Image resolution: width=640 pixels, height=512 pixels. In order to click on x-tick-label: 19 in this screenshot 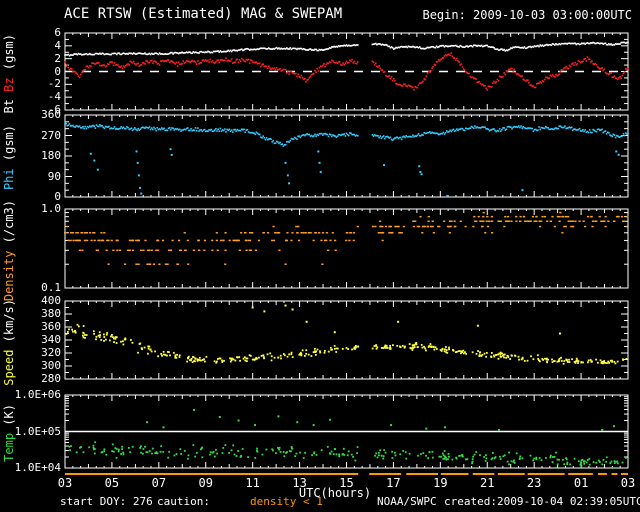, I will do `click(440, 483)`.